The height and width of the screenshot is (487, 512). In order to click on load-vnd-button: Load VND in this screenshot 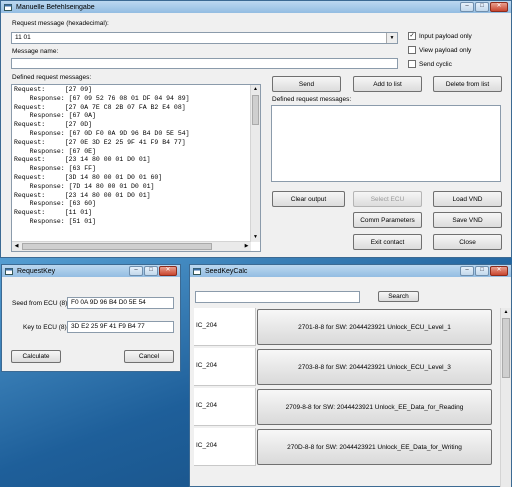, I will do `click(467, 199)`.